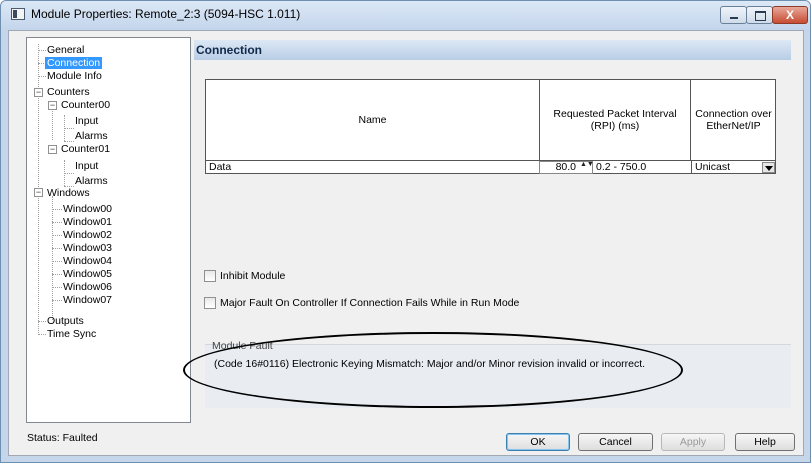 This screenshot has height=463, width=811. Describe the element at coordinates (220, 167) in the screenshot. I see `connection-name-cell: Data` at that location.